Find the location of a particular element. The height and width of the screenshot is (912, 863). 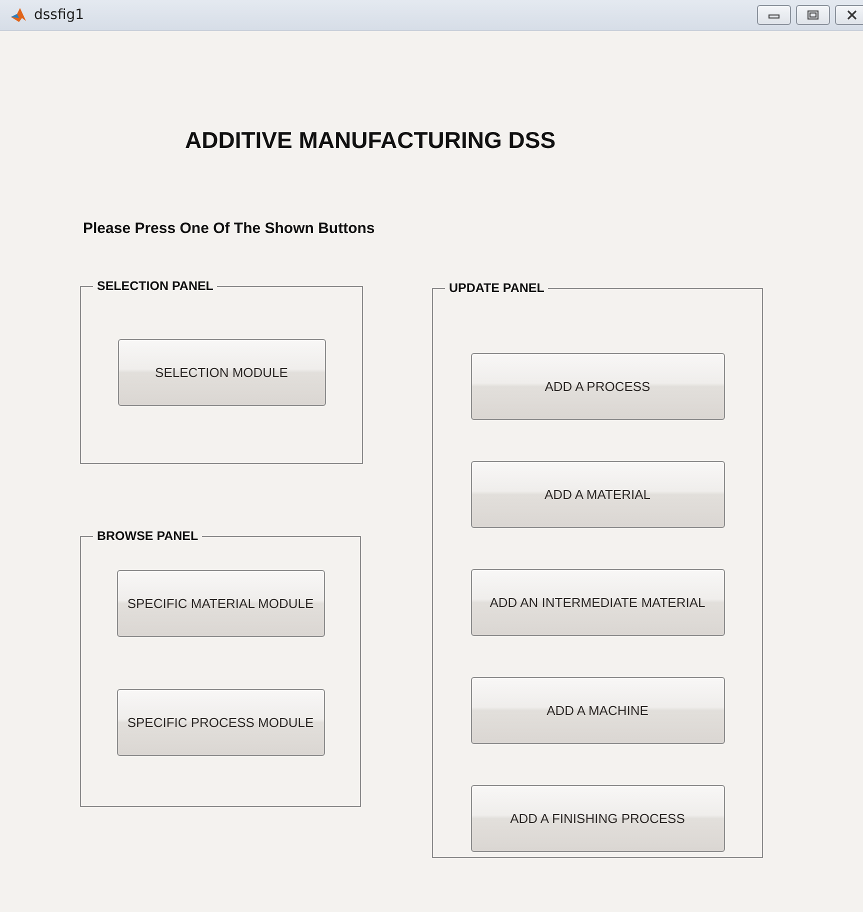

maximize-button is located at coordinates (813, 15).